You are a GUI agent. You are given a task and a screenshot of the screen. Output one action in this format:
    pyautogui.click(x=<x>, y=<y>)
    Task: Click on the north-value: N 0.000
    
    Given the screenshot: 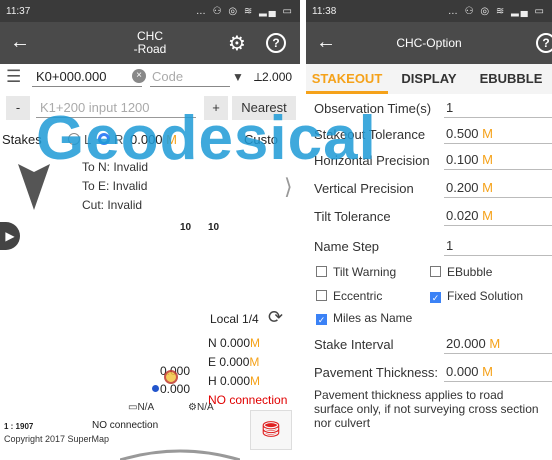 What is the action you would take?
    pyautogui.click(x=229, y=343)
    